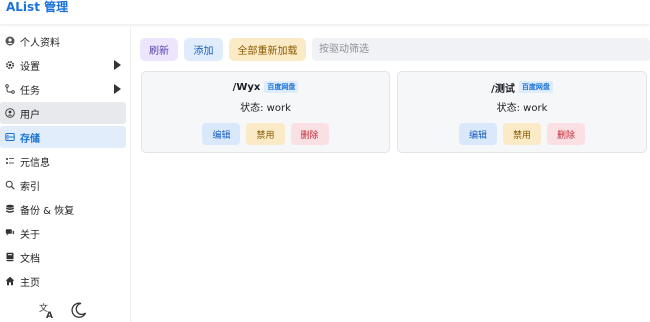  I want to click on gear-icon, so click(10, 65).